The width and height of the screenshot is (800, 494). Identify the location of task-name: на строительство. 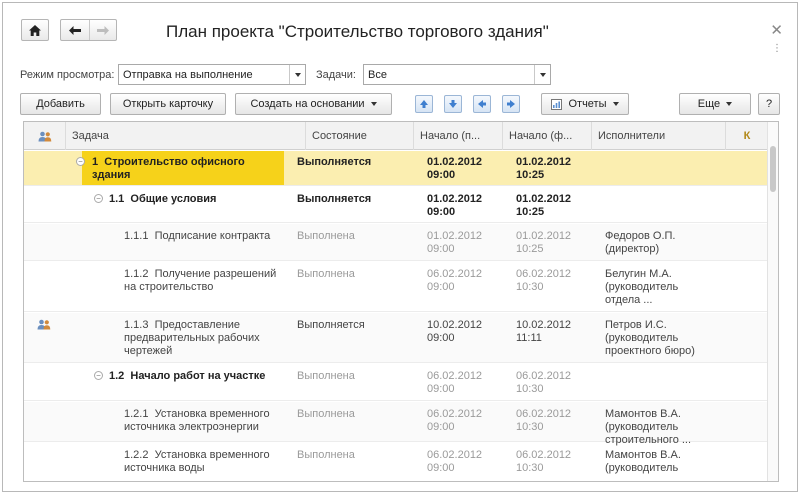
(169, 287).